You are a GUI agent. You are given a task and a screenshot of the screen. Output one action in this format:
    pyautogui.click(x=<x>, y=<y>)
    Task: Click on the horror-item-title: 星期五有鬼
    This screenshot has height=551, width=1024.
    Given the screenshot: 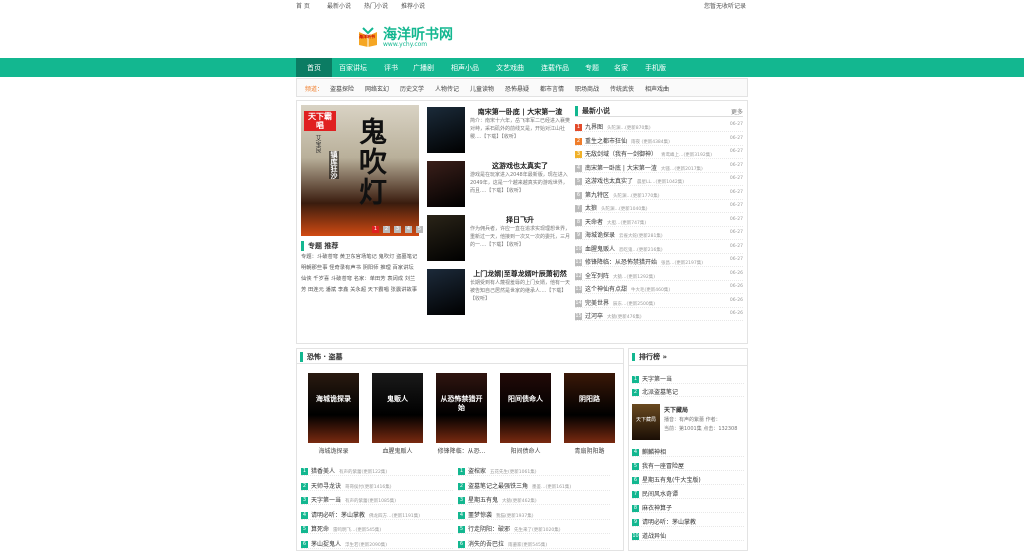 What is the action you would take?
    pyautogui.click(x=483, y=500)
    